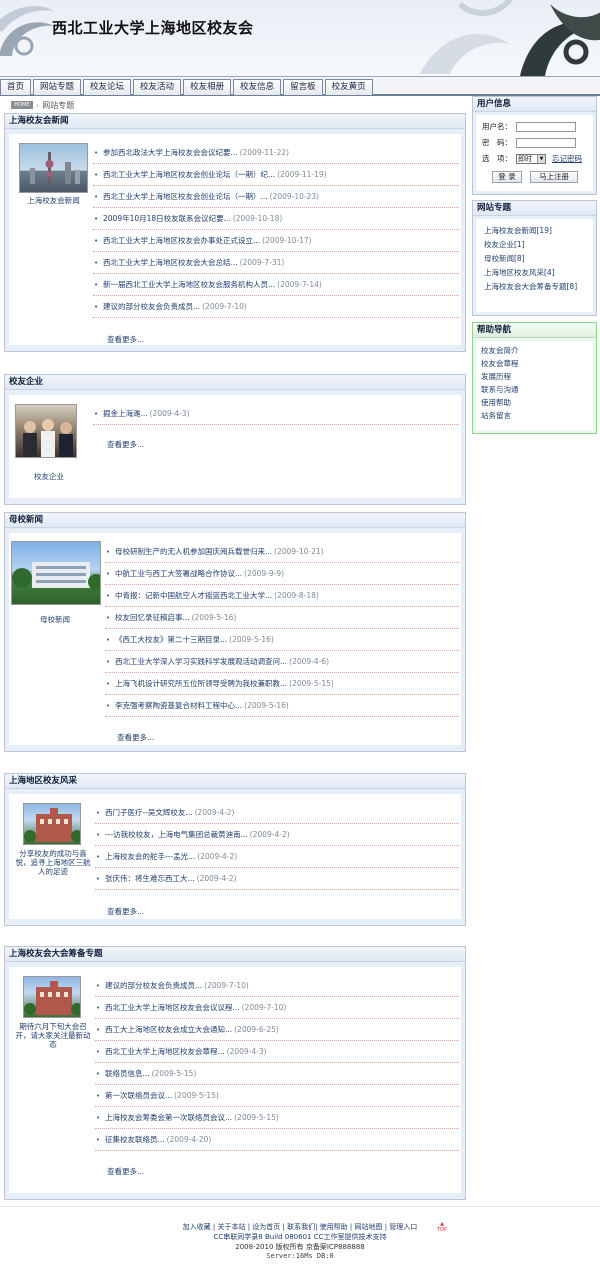  Describe the element at coordinates (348, 87) in the screenshot. I see `tab-yellow-pages: 校友黄页` at that location.